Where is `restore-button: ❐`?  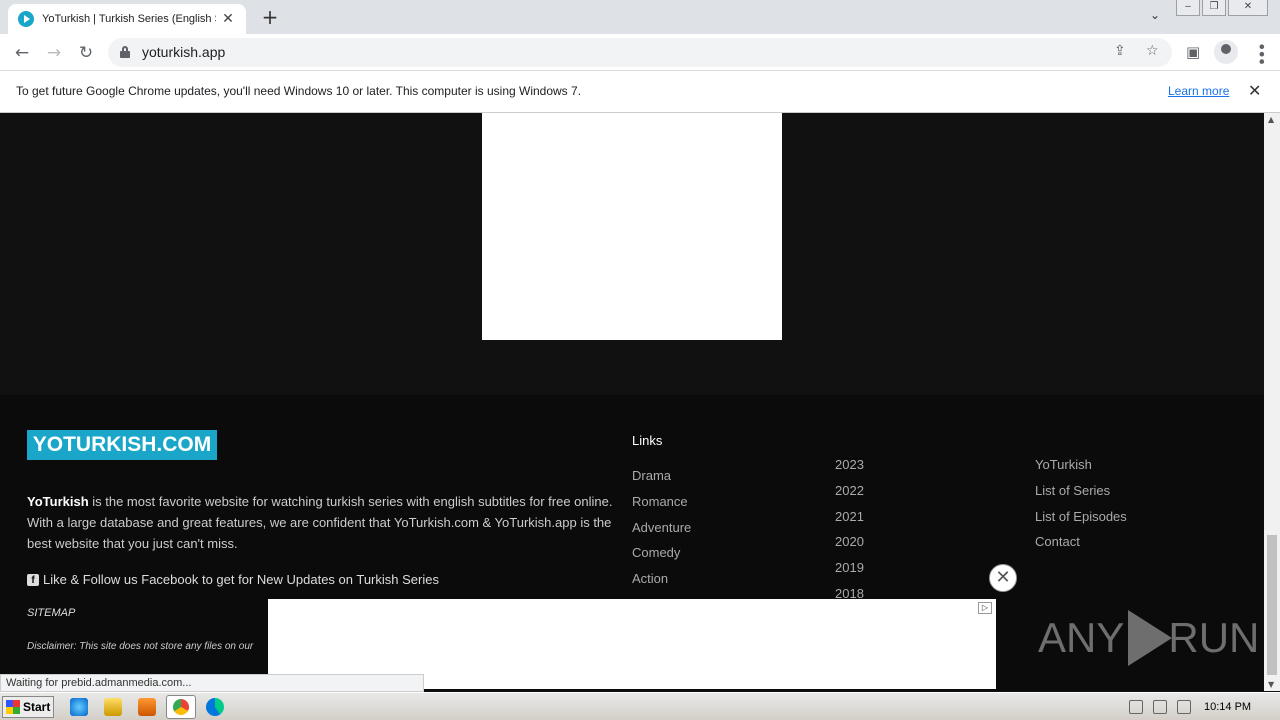 restore-button: ❐ is located at coordinates (1214, 8).